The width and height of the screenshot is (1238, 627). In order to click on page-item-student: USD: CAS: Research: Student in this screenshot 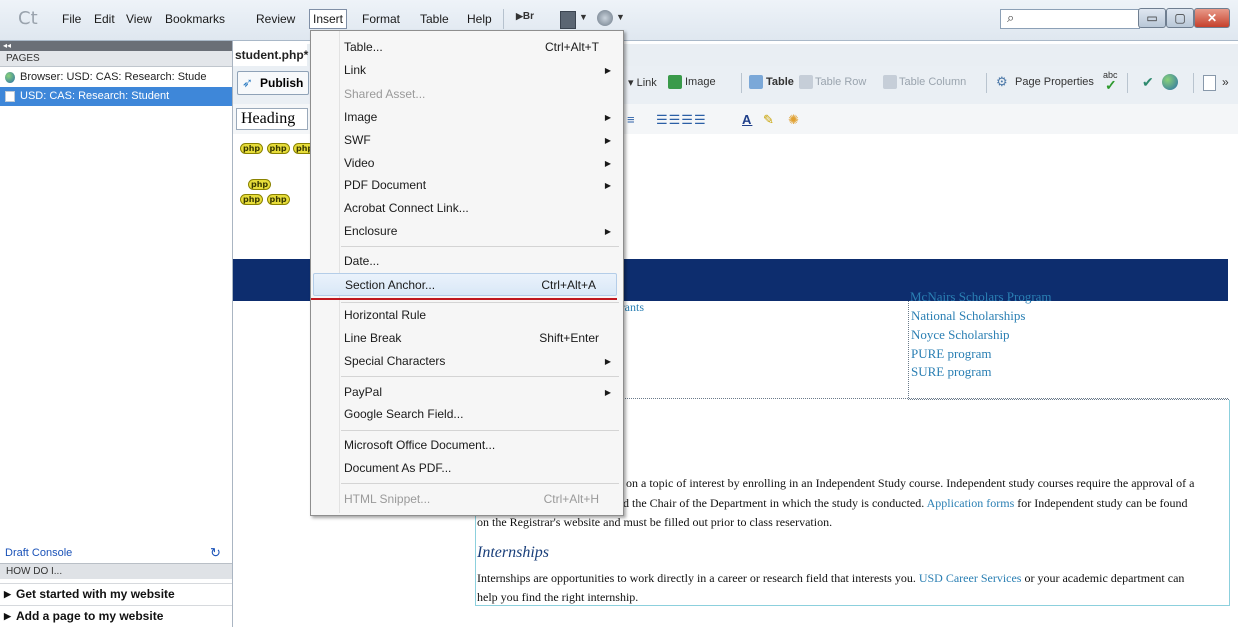, I will do `click(116, 96)`.